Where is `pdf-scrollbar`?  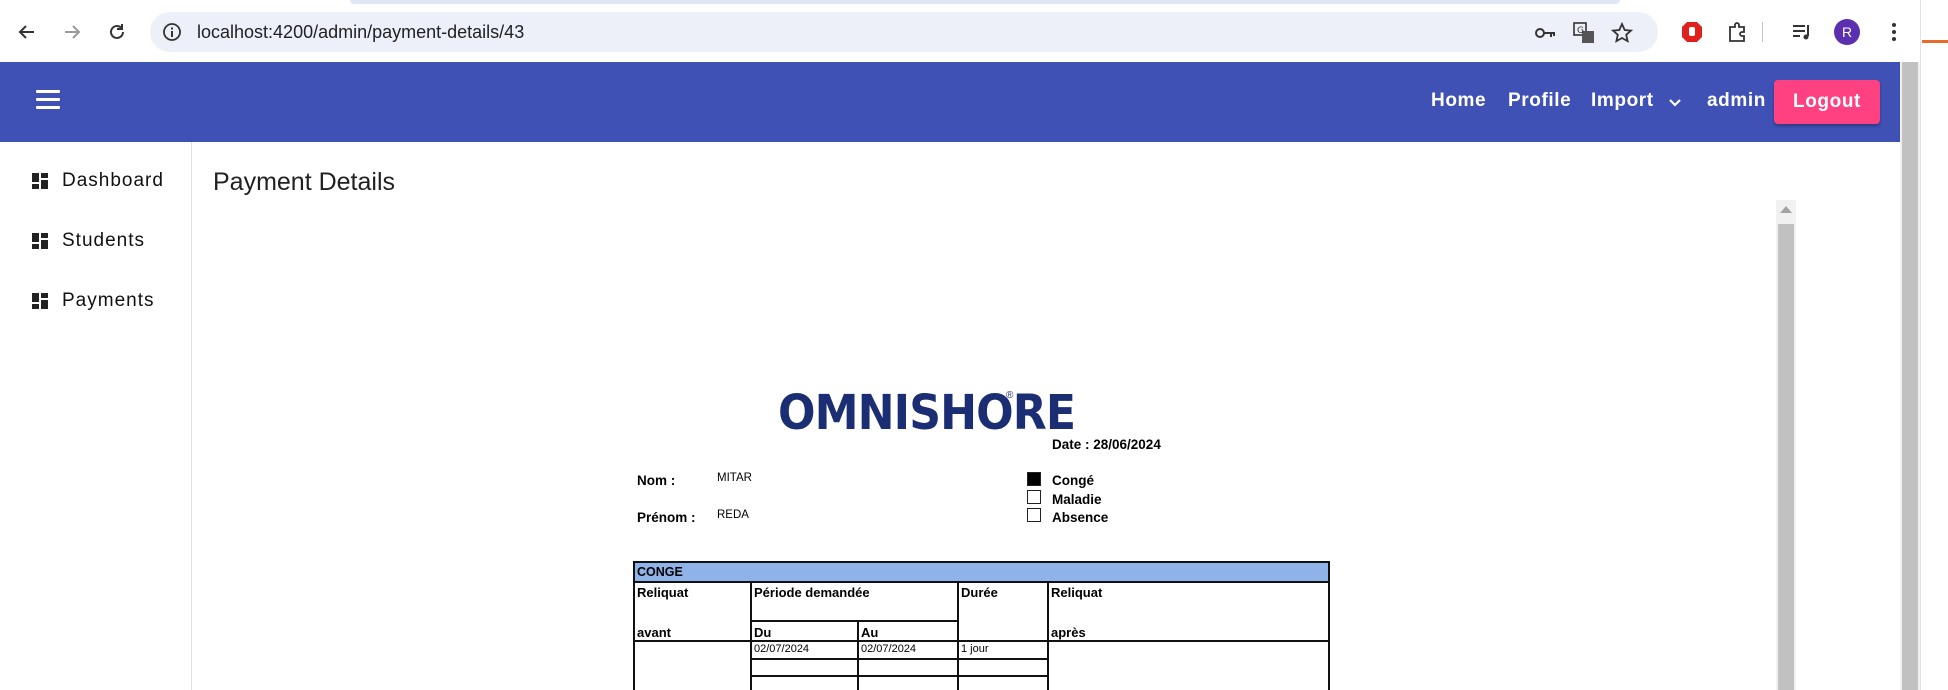
pdf-scrollbar is located at coordinates (1786, 445).